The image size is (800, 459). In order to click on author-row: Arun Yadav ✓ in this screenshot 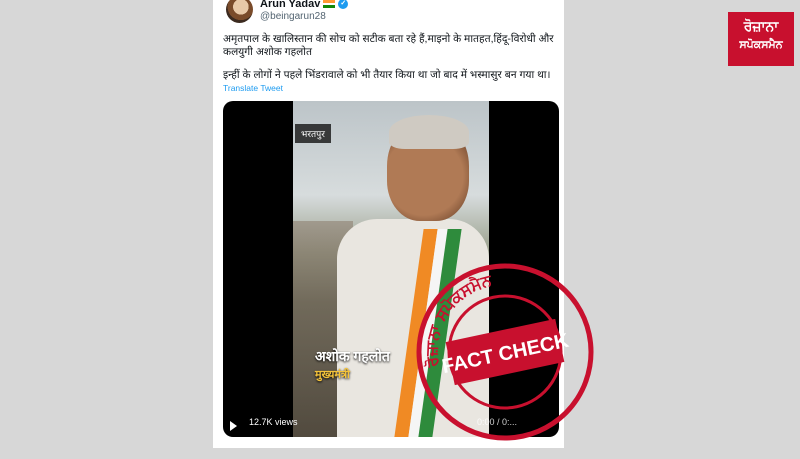, I will do `click(304, 5)`.